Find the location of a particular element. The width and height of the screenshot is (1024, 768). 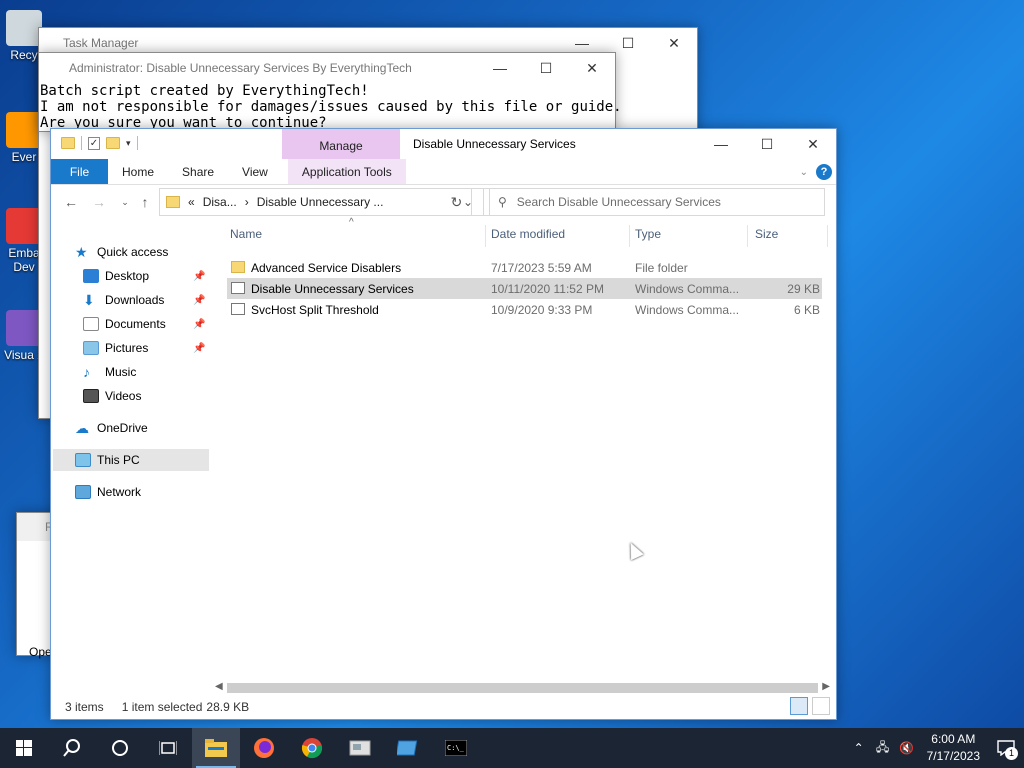

tab-home: Home is located at coordinates (138, 171).